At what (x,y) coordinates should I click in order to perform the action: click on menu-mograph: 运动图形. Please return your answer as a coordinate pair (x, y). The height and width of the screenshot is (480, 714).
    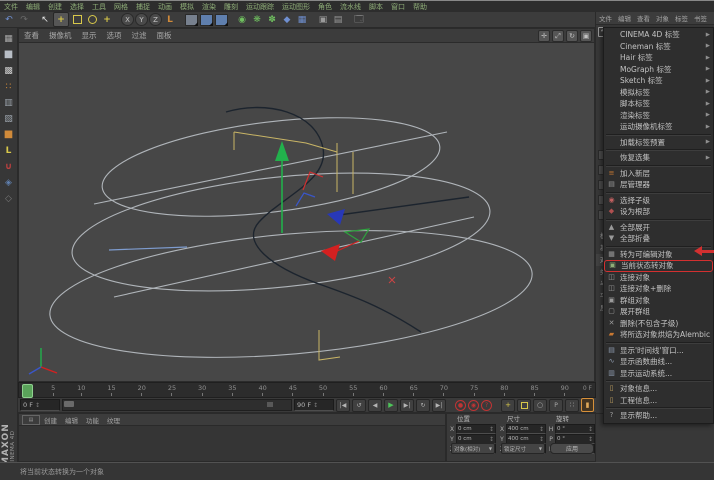
    Looking at the image, I should click on (296, 7).